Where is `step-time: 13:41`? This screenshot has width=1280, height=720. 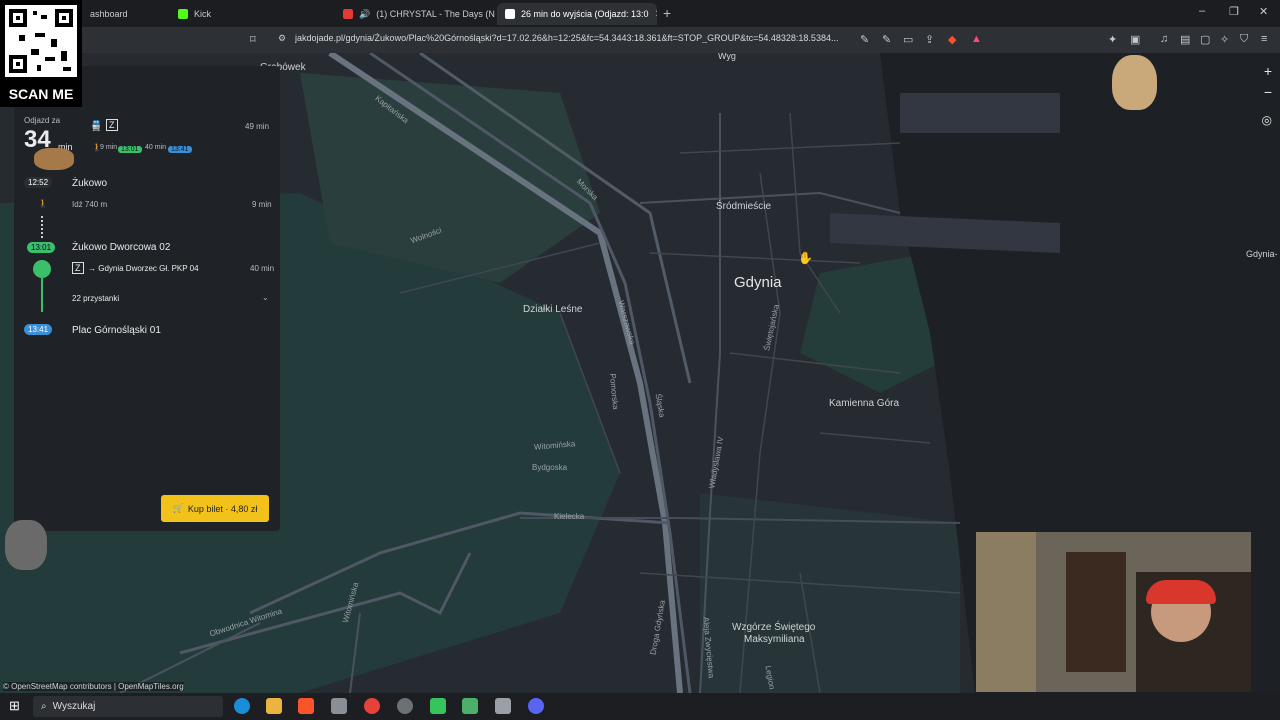
step-time: 13:41 is located at coordinates (38, 329).